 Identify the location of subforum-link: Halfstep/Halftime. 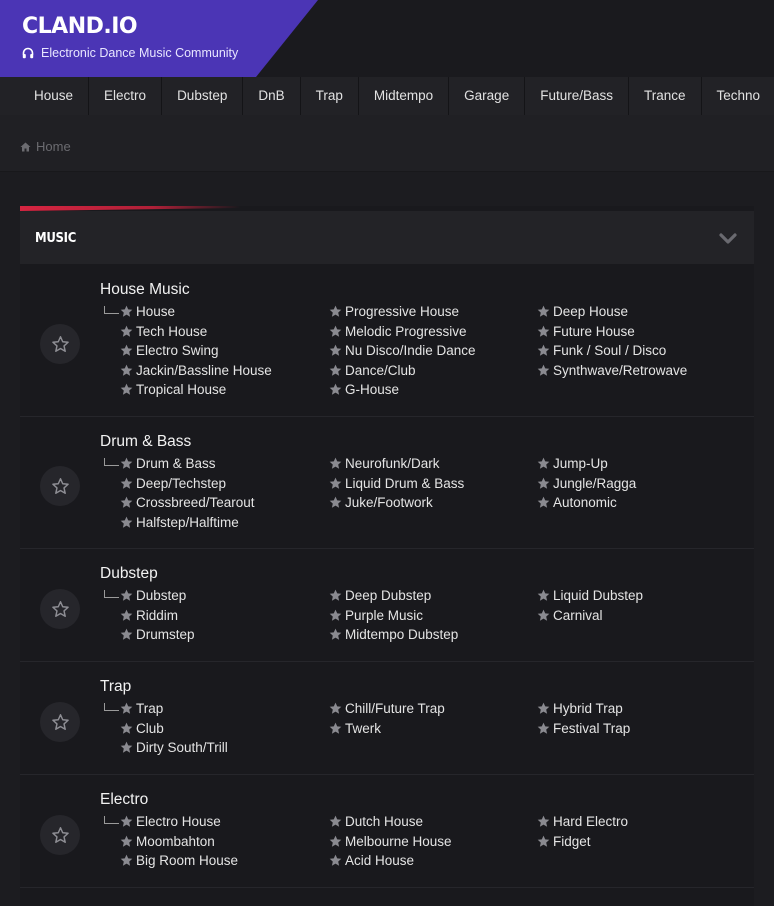
(179, 522).